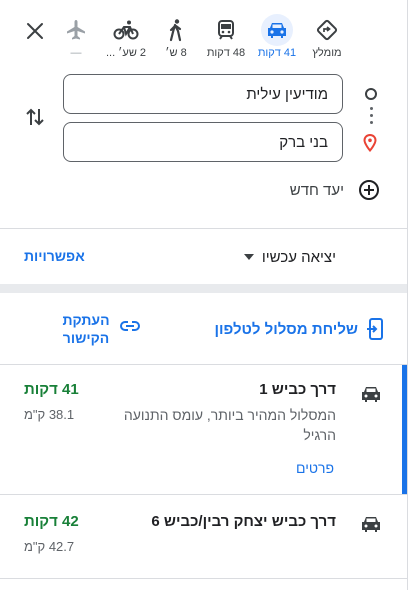  Describe the element at coordinates (126, 30) in the screenshot. I see `bike-icon` at that location.